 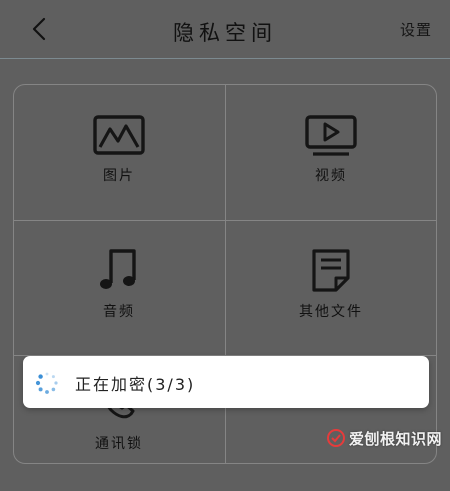 I want to click on toast-message: 正在加密(3/3), so click(x=135, y=384).